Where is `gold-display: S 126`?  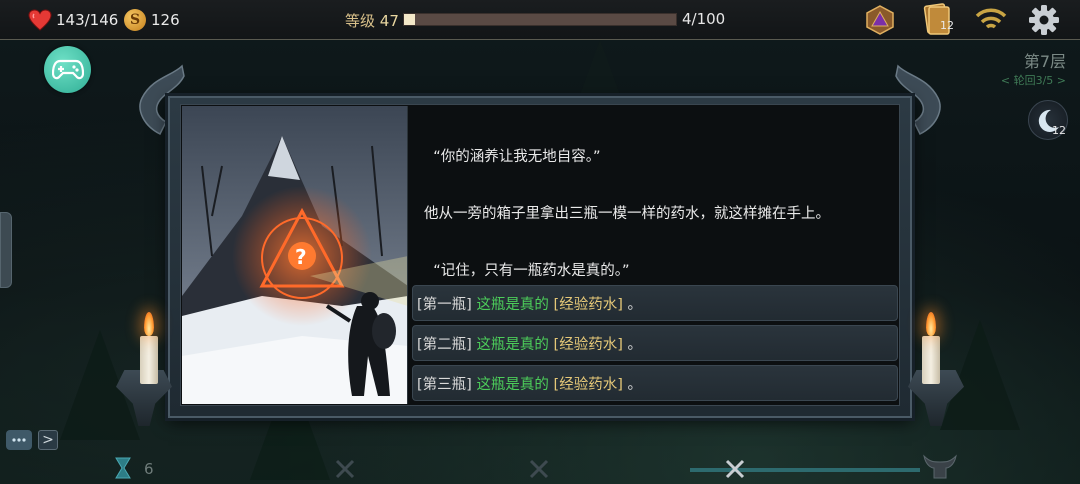 gold-display: S 126 is located at coordinates (152, 20).